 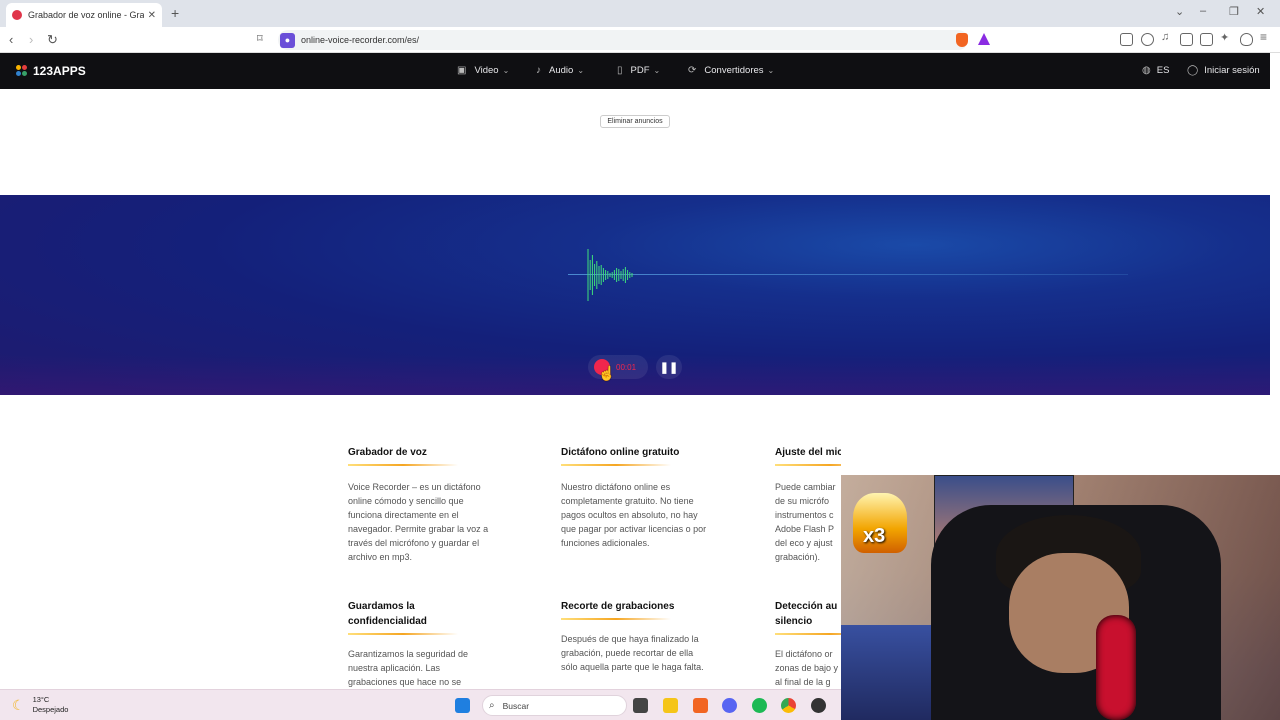 I want to click on forward-icon: ›, so click(x=31, y=39).